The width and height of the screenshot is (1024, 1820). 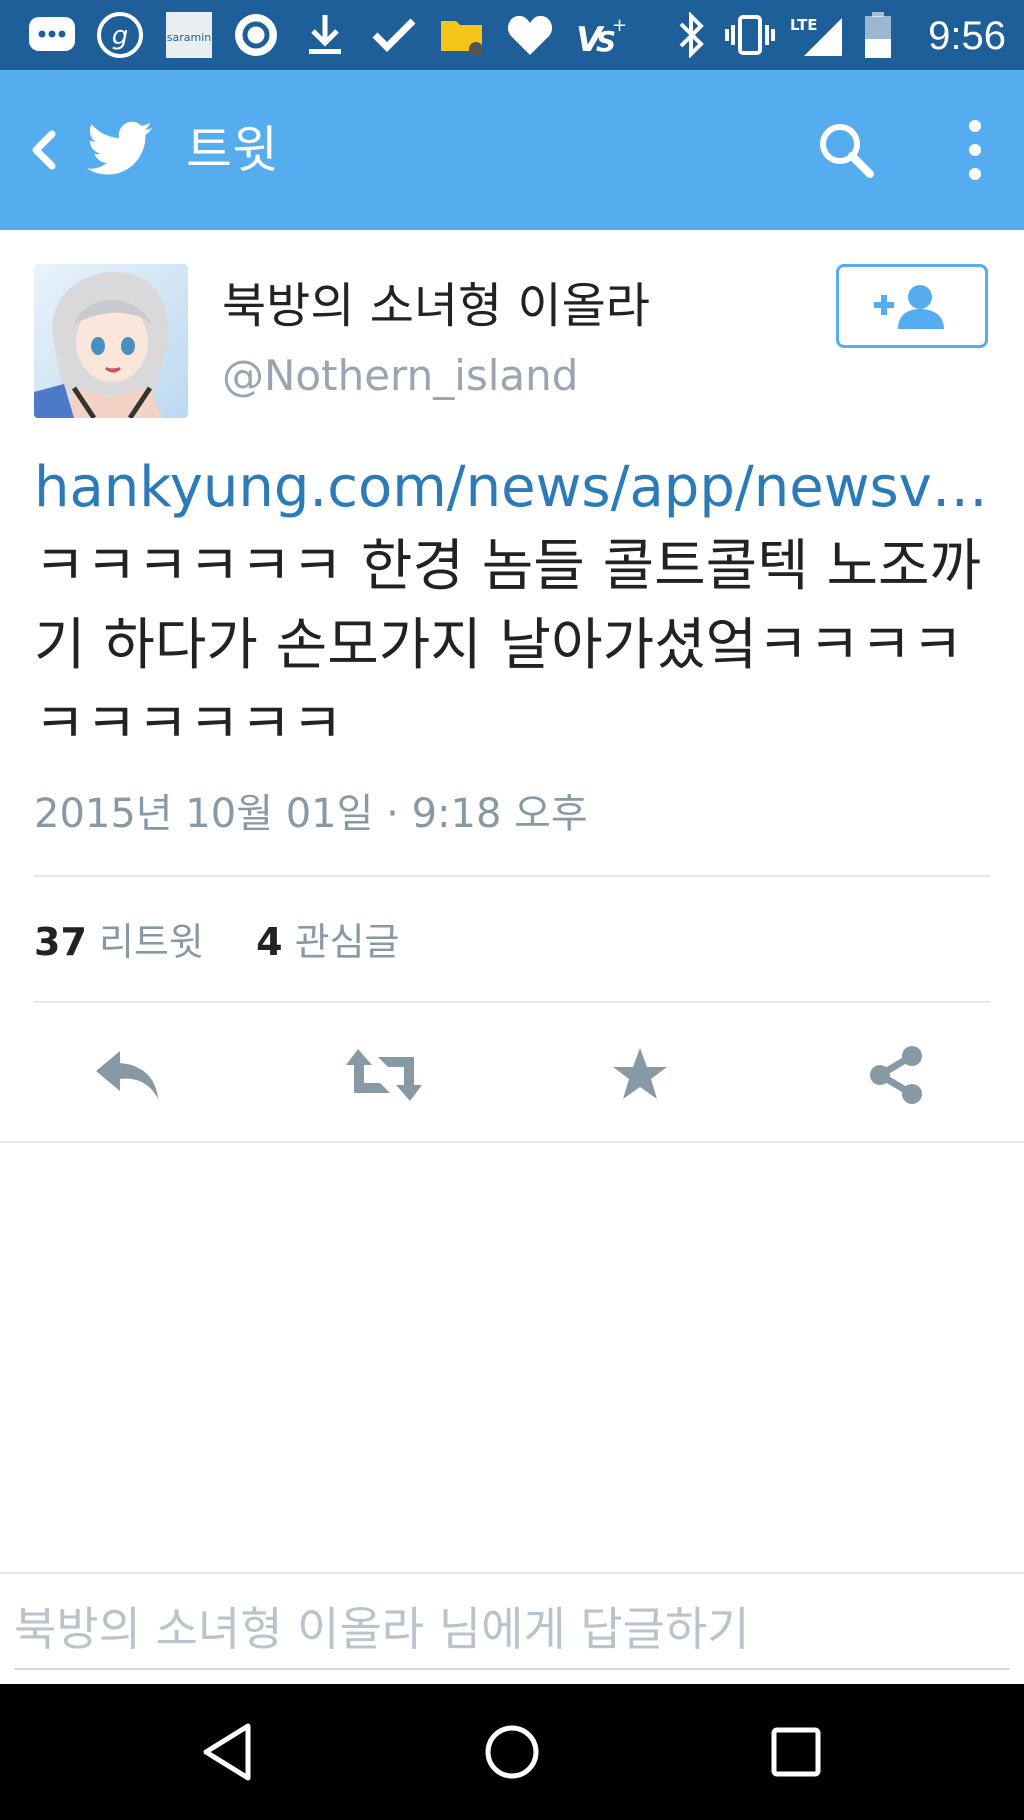 What do you see at coordinates (692, 35) in the screenshot?
I see `bluetooth-icon` at bounding box center [692, 35].